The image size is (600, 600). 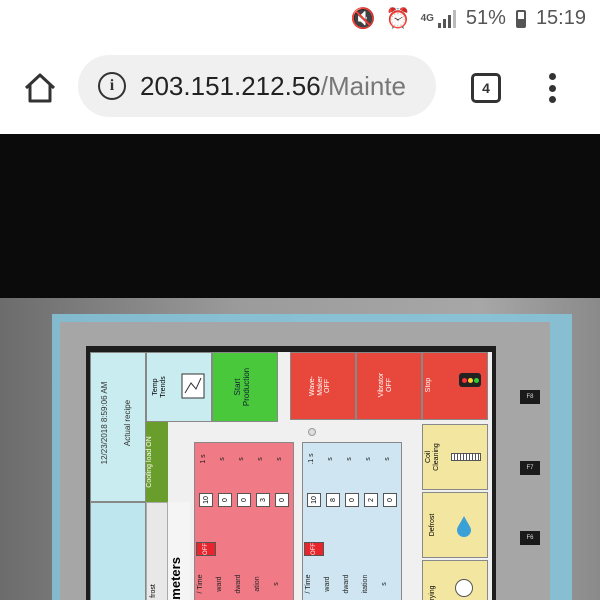 What do you see at coordinates (432, 592) in the screenshot?
I see `drying-label: rying` at bounding box center [432, 592].